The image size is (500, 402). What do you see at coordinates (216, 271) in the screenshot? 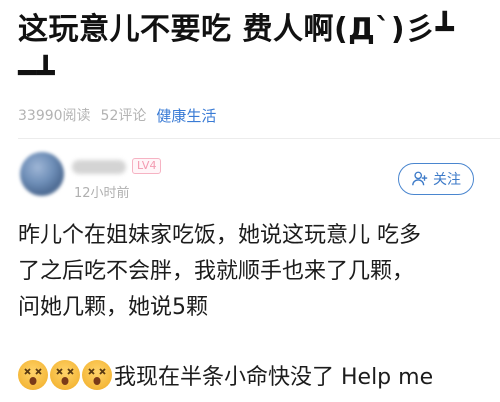
I see `comment-line-2: 了之后吃不会胖，我就顺手也来了几颗，` at bounding box center [216, 271].